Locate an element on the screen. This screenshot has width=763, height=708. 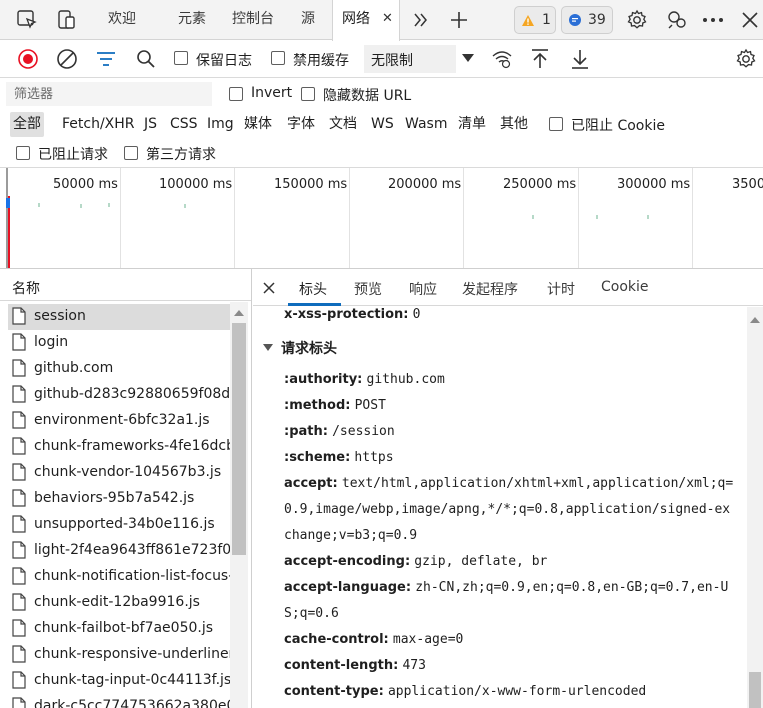
request-name: environment-6bfc32a1.js is located at coordinates (122, 420).